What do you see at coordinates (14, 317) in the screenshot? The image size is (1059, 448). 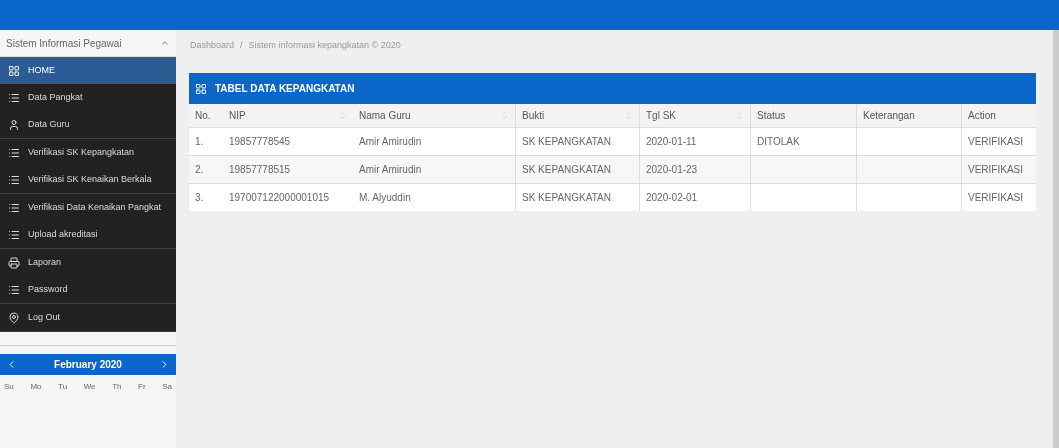 I see `pin-icon` at bounding box center [14, 317].